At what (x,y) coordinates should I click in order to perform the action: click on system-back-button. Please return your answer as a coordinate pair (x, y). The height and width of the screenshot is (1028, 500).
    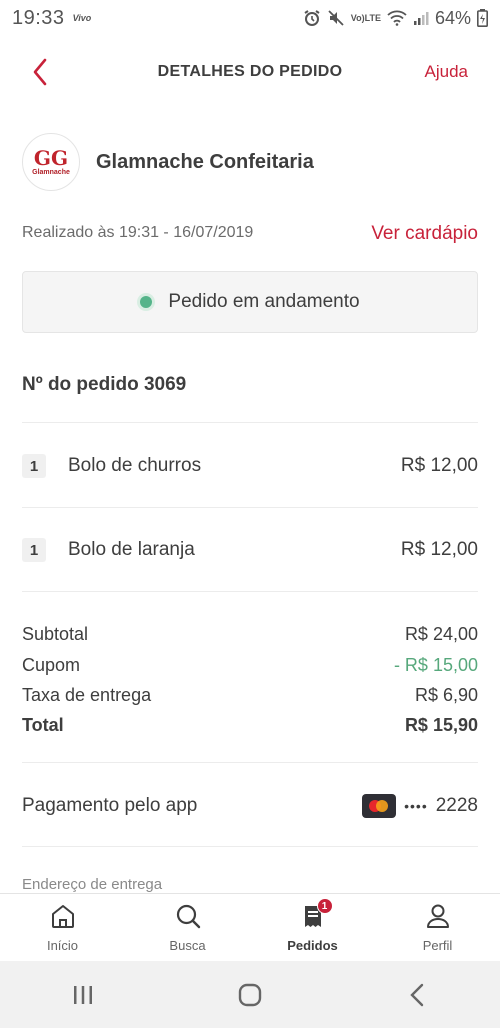
    Looking at the image, I should click on (417, 995).